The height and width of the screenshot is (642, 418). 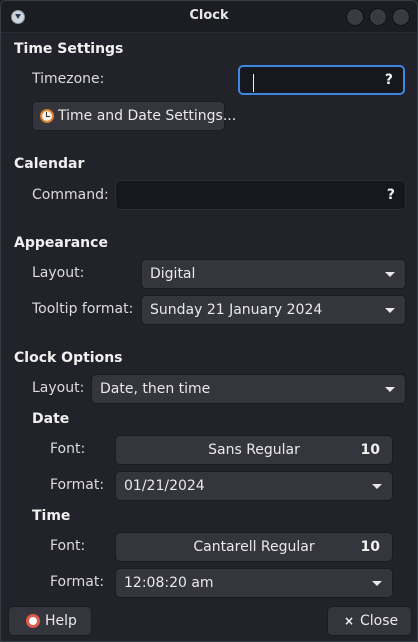 What do you see at coordinates (169, 583) in the screenshot?
I see `time-format-value: 12:08:20 am` at bounding box center [169, 583].